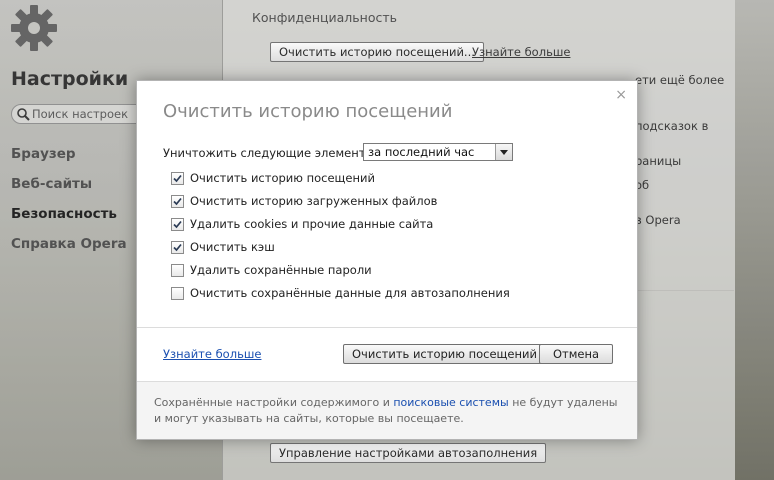  I want to click on search-engines-link: поисковые системы, so click(450, 402).